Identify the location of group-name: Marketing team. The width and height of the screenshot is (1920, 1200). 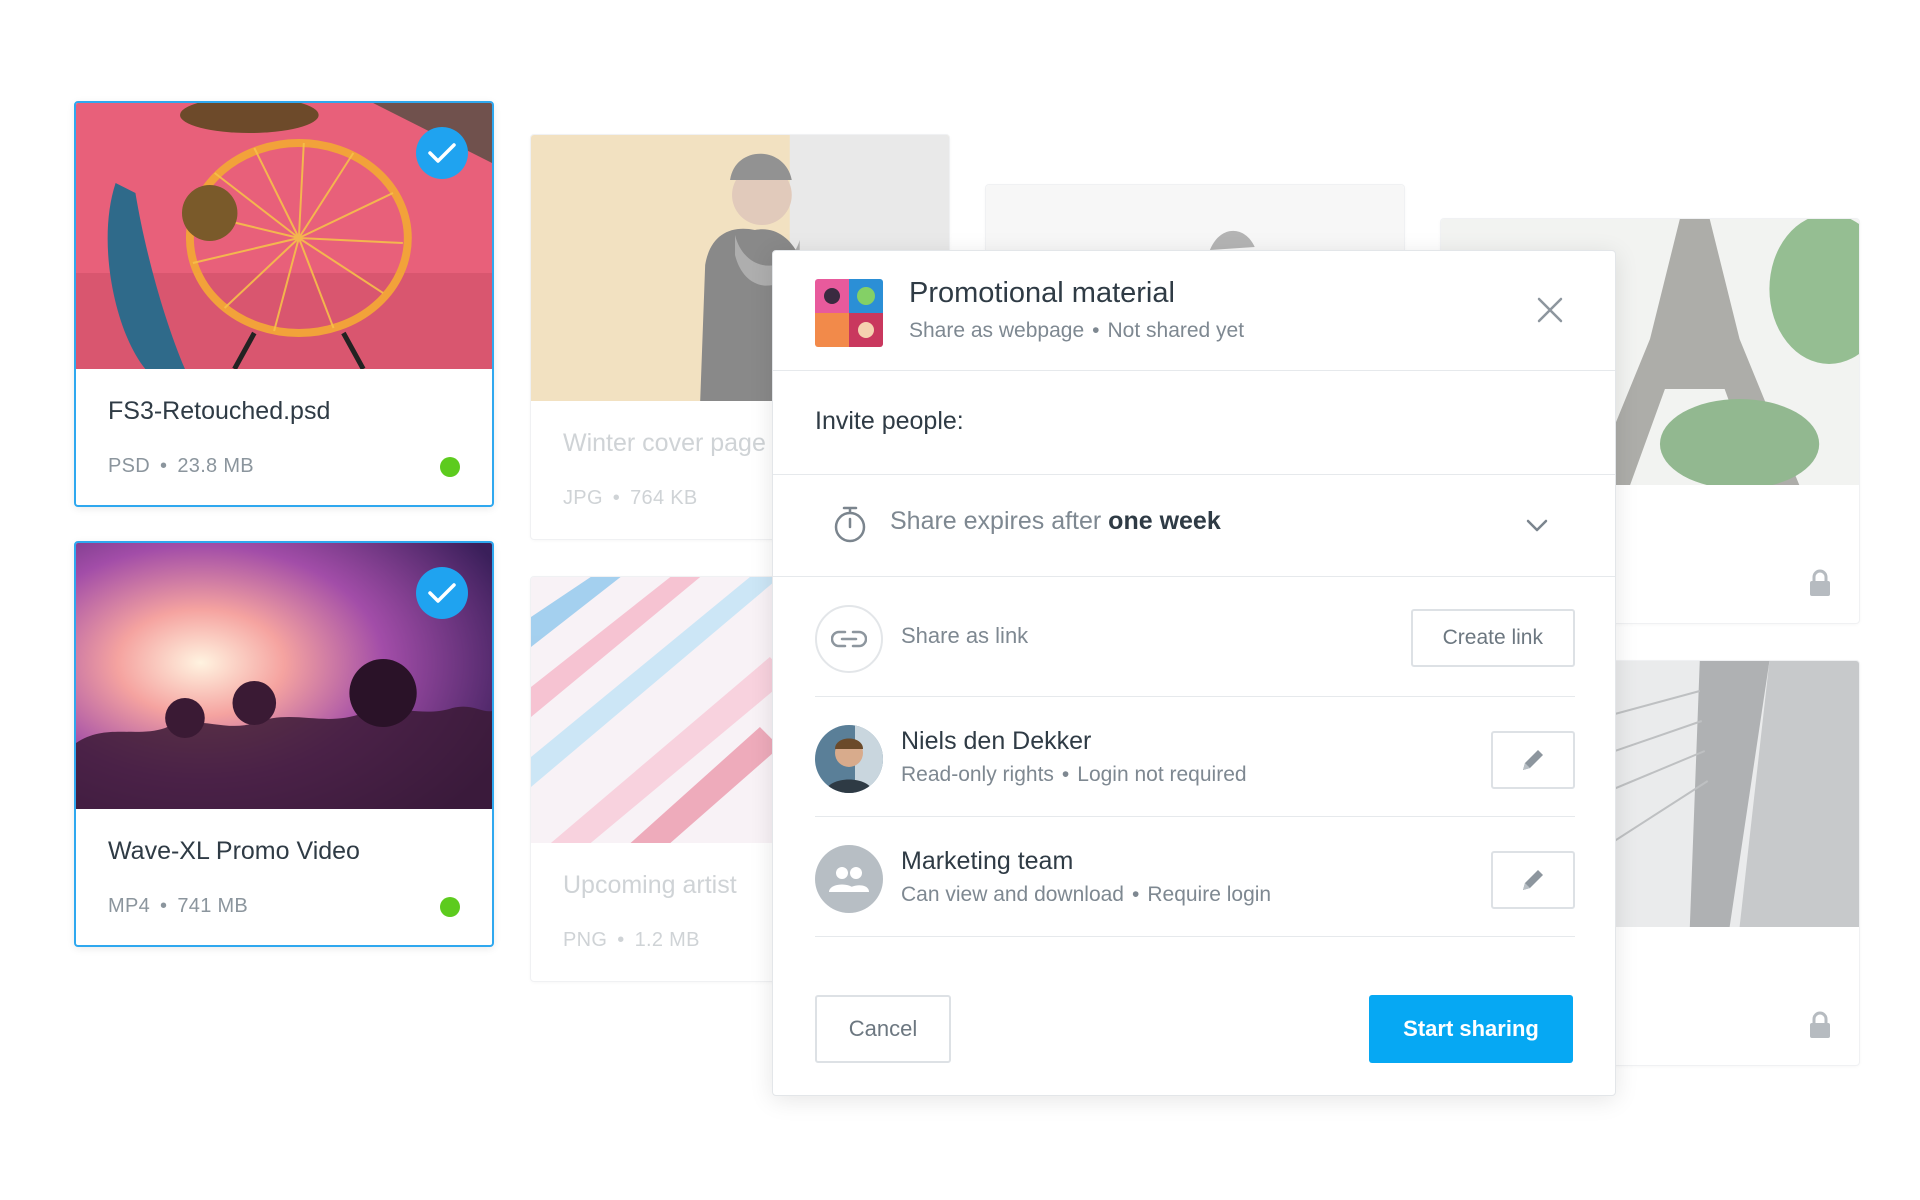
(987, 861).